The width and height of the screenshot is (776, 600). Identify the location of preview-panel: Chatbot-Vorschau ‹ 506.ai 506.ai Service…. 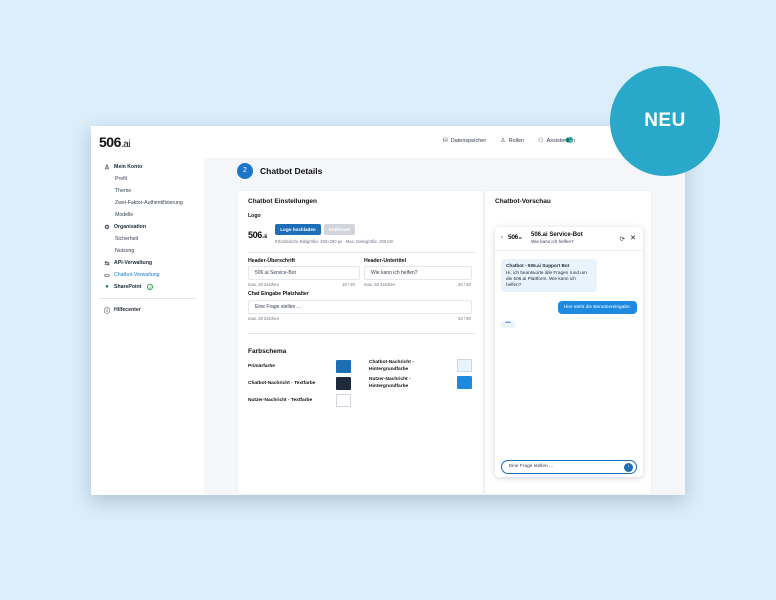
(568, 342).